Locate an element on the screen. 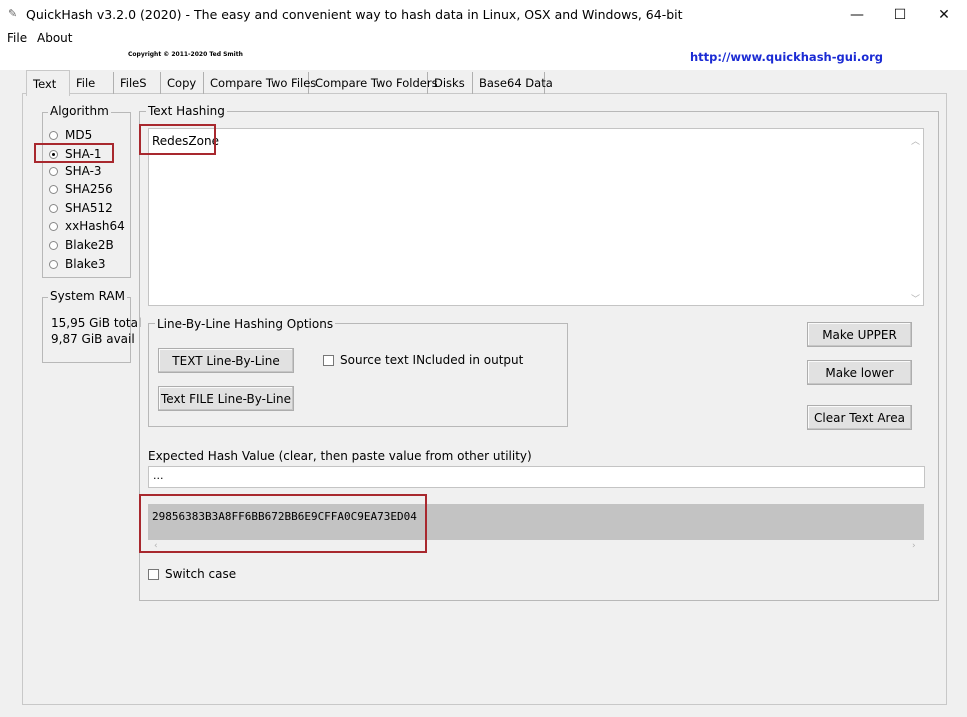  text-hashing-label: Text Hashing is located at coordinates (186, 111).